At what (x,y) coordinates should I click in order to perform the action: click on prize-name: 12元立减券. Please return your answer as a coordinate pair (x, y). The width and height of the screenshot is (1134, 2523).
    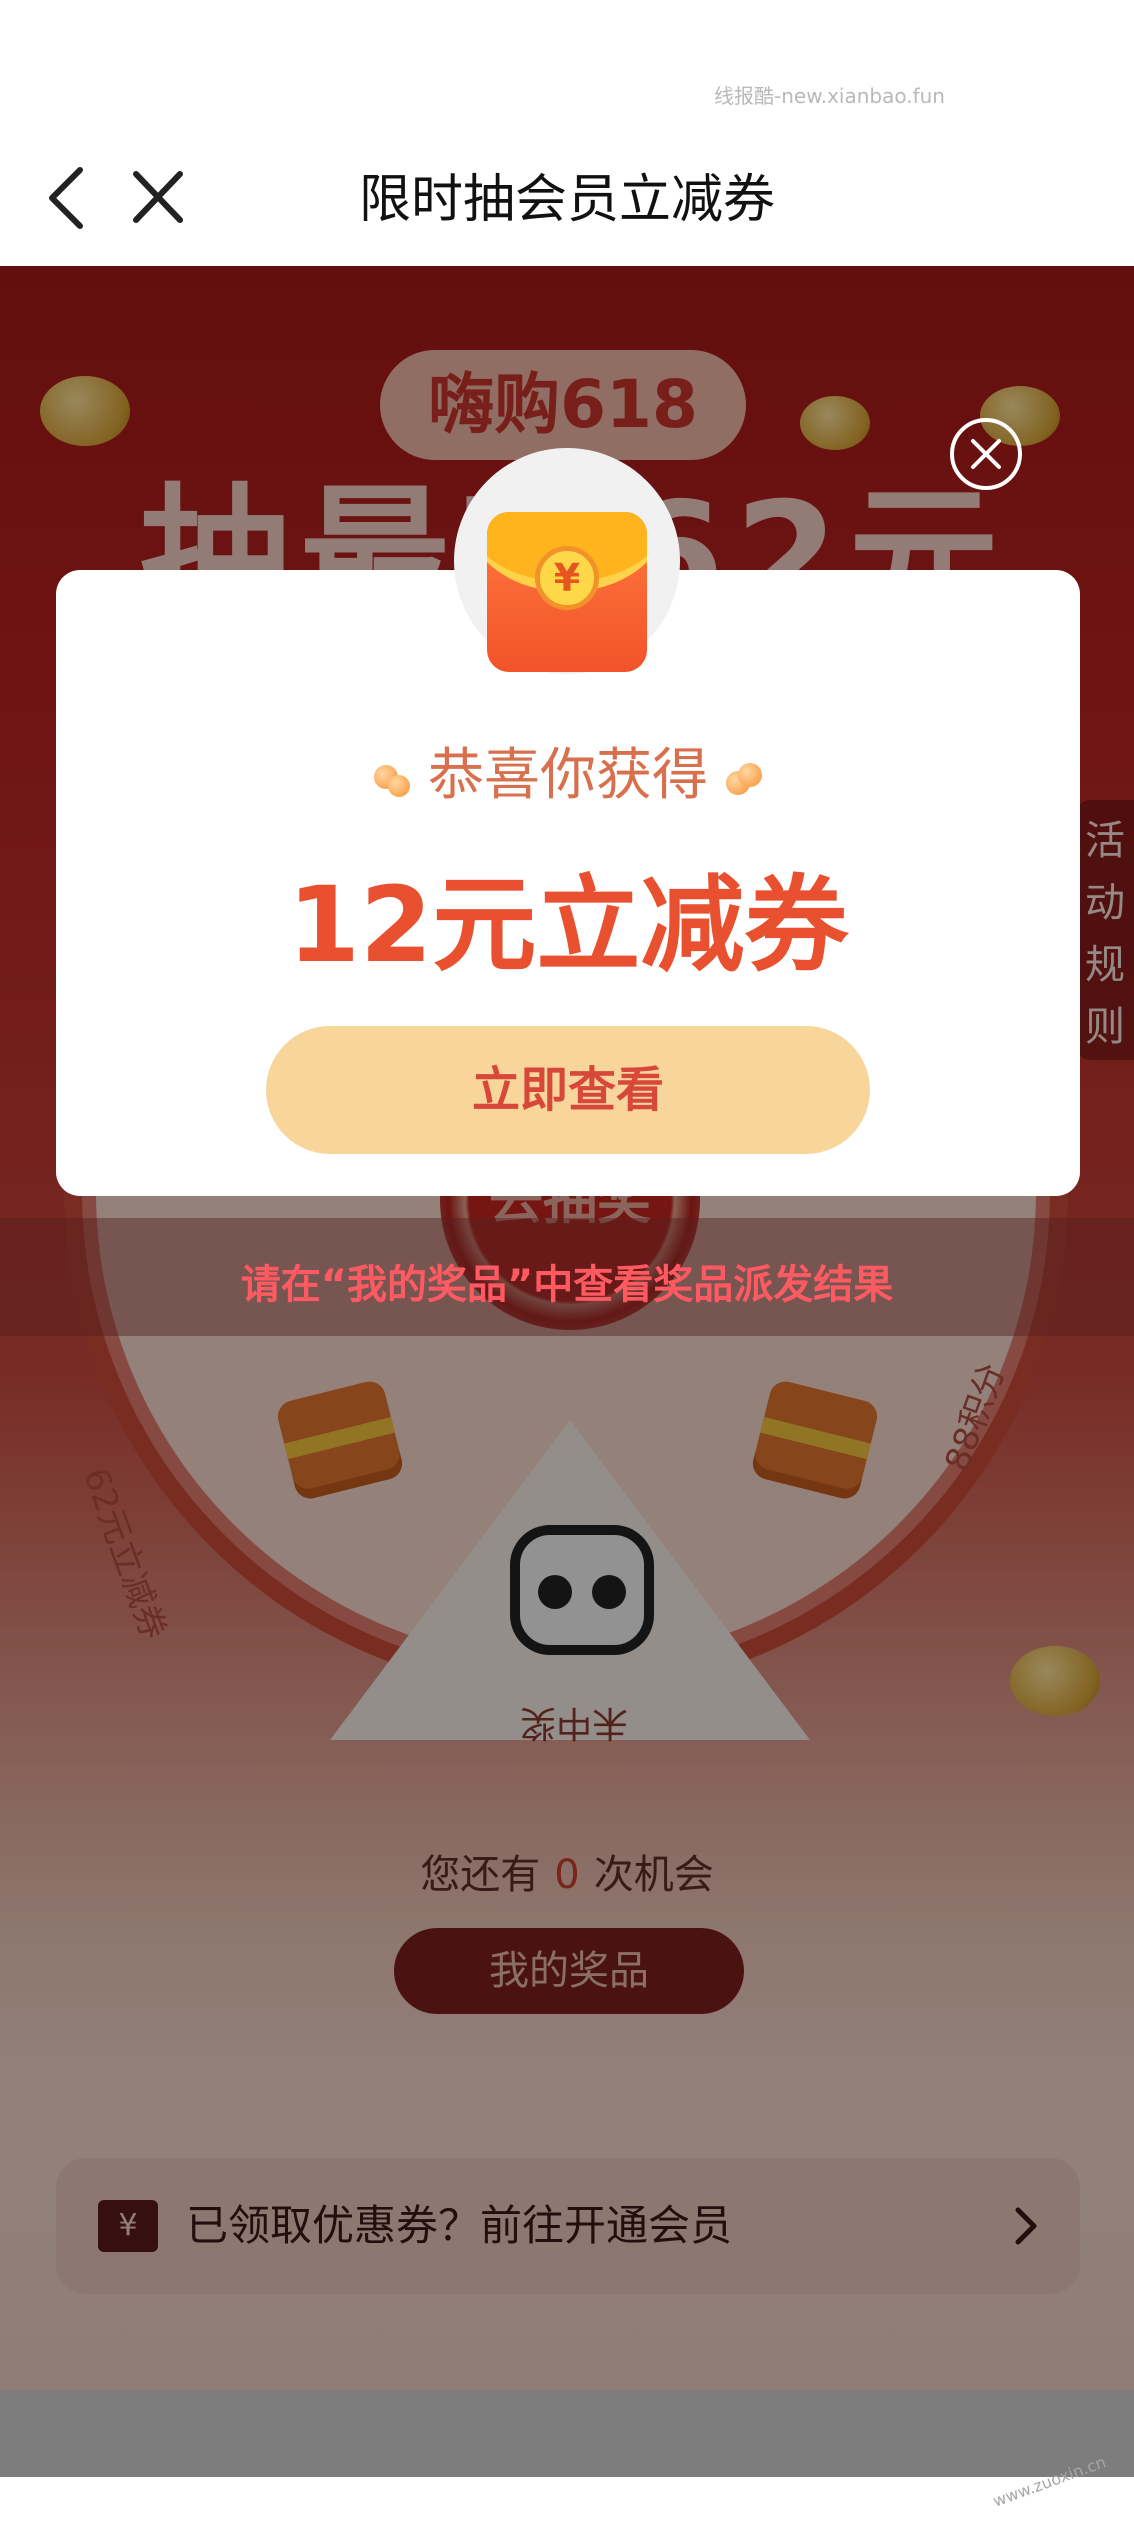
    Looking at the image, I should click on (568, 925).